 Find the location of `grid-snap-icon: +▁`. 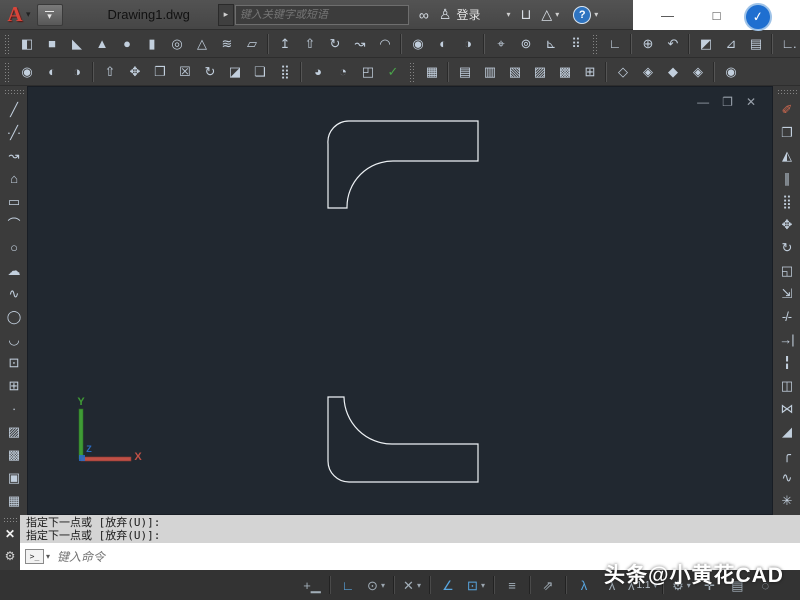

grid-snap-icon: +▁ is located at coordinates (312, 585).